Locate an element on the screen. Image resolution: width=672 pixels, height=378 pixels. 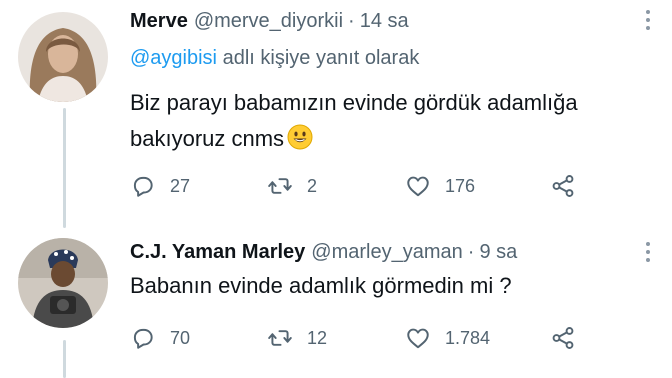
retweet-button: 2 is located at coordinates (292, 186).